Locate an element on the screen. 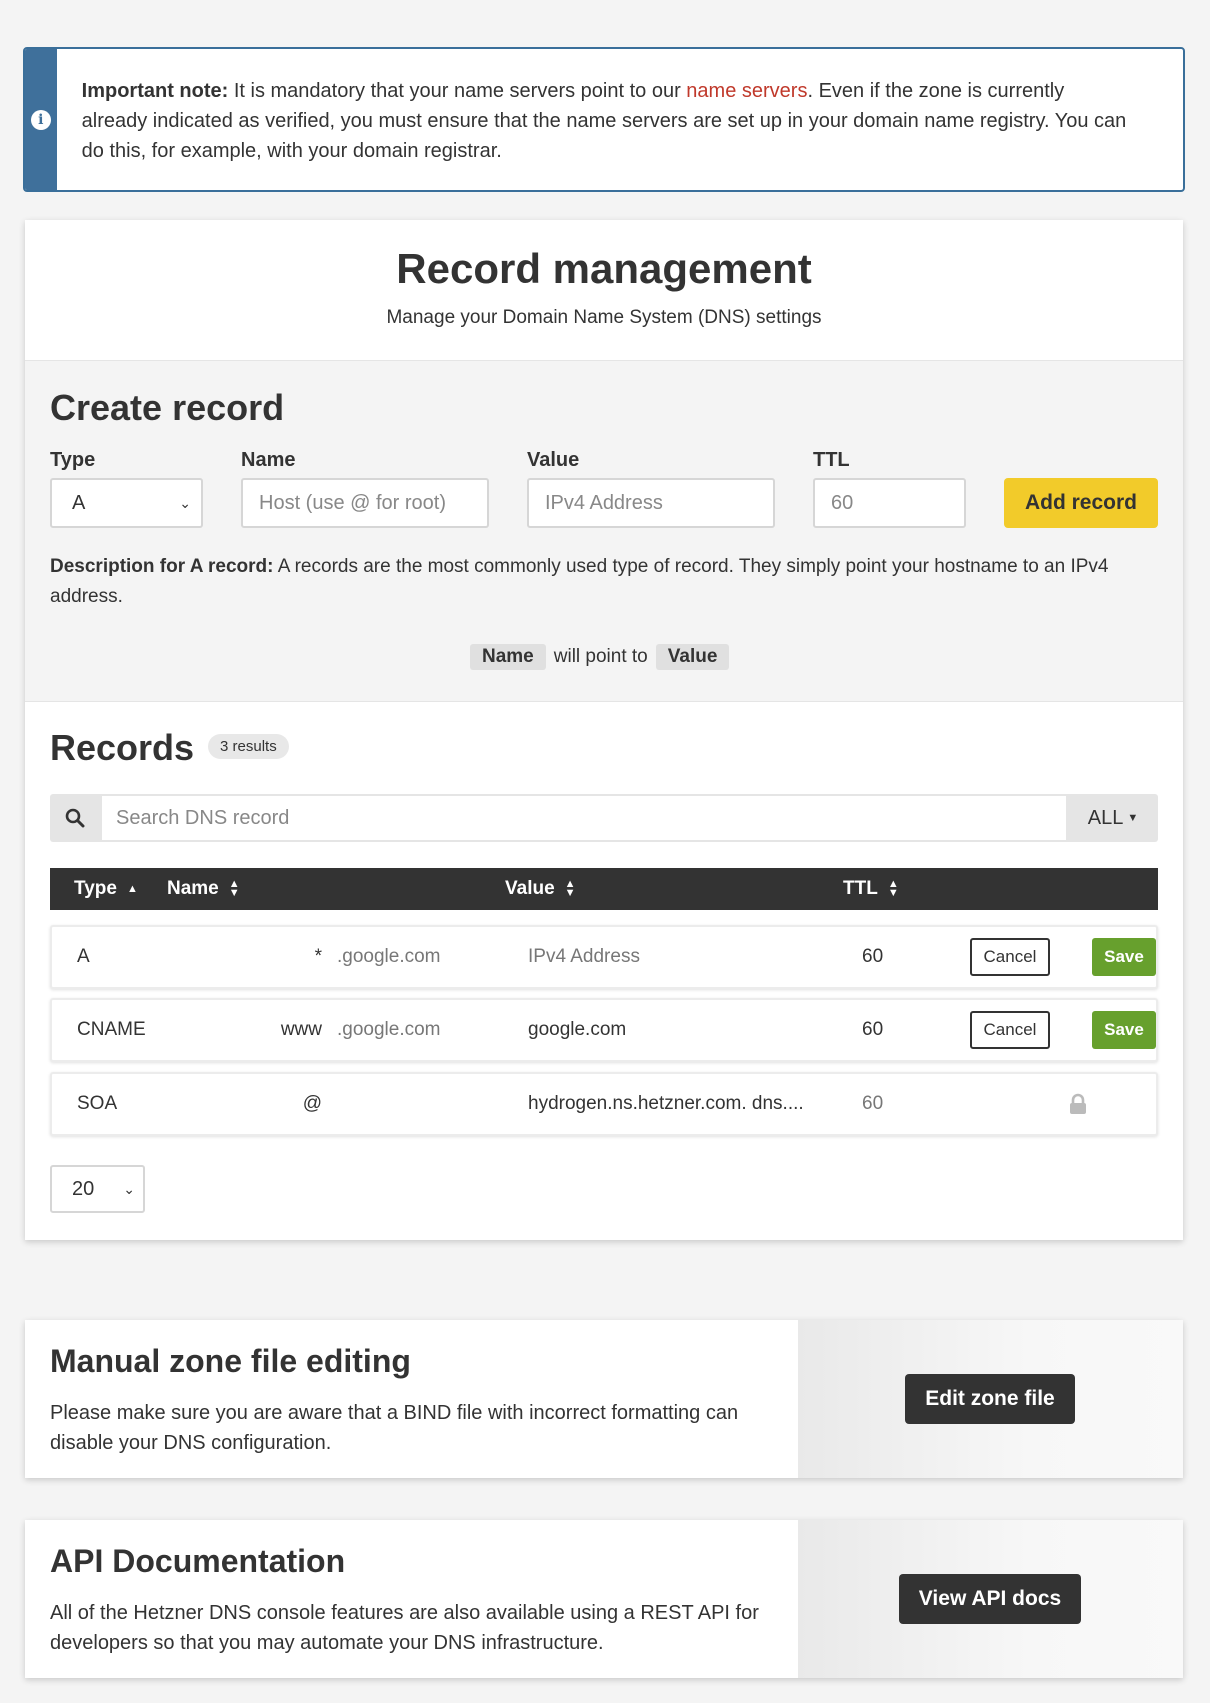  pointer-hint: Name will point to Value is located at coordinates (600, 657).